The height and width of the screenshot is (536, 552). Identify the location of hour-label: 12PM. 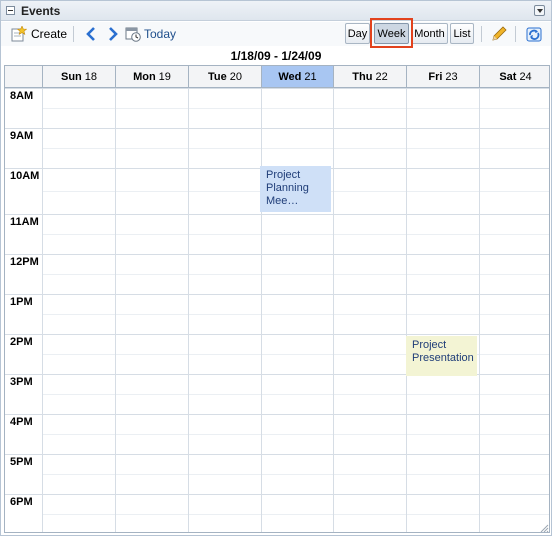
(24, 262).